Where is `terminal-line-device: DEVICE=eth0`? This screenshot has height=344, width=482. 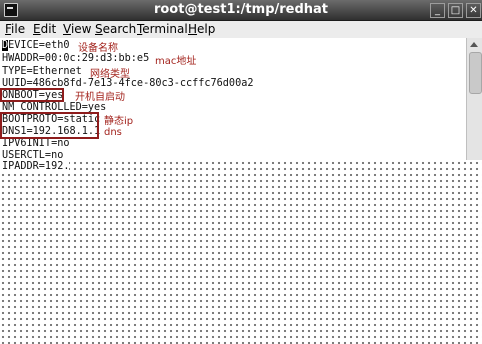
terminal-line-device: DEVICE=eth0 is located at coordinates (35, 45).